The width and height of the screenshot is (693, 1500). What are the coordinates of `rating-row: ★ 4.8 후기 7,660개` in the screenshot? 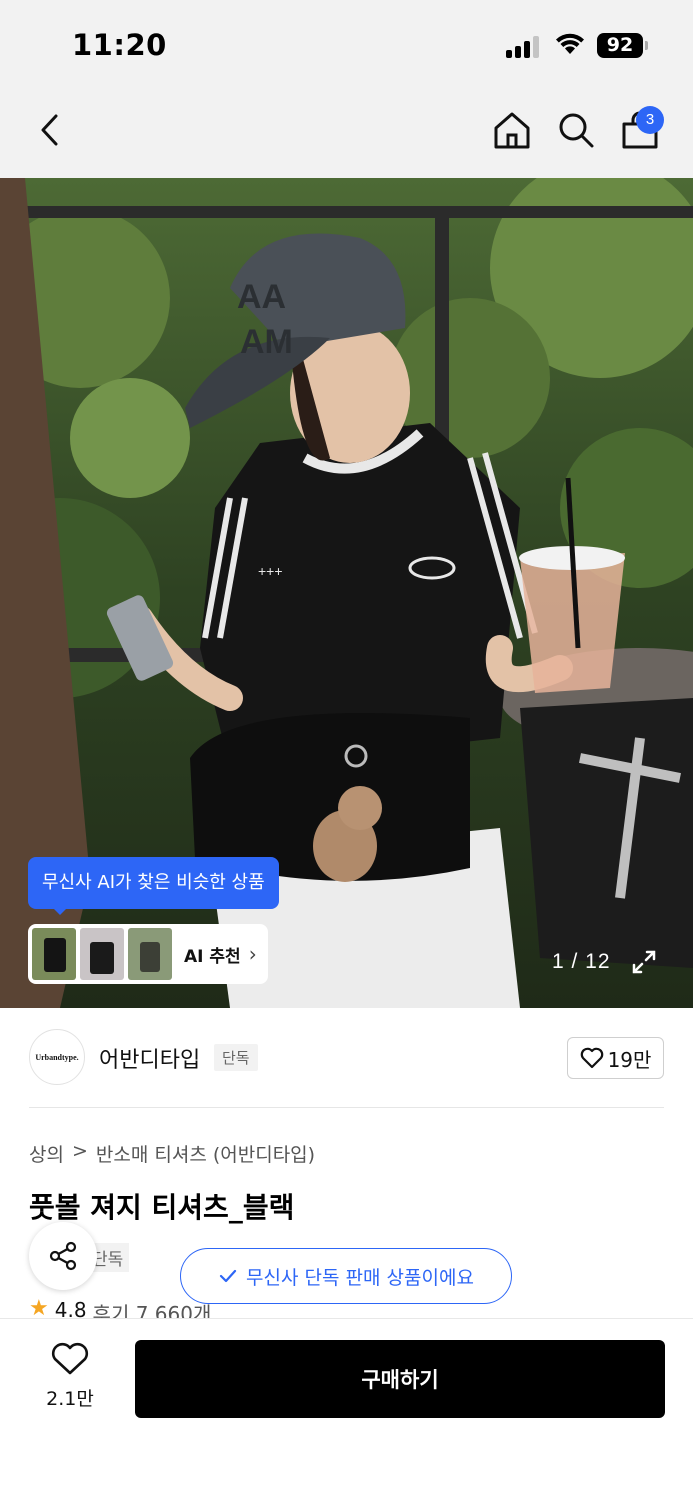 It's located at (120, 1309).